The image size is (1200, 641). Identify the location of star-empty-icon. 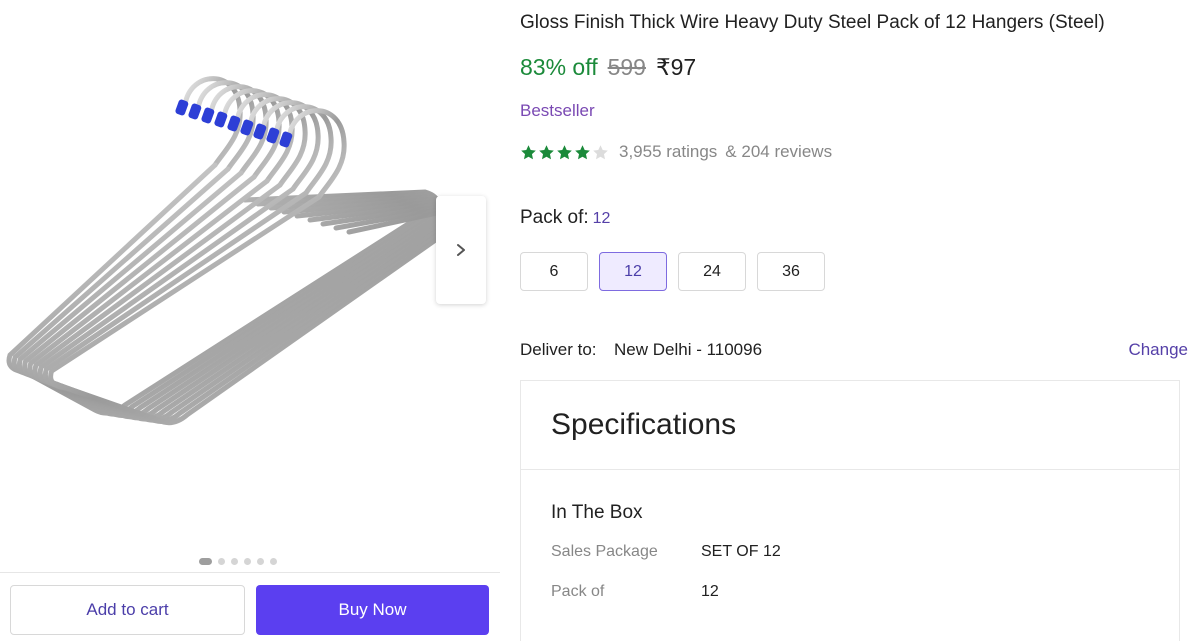
(600, 151).